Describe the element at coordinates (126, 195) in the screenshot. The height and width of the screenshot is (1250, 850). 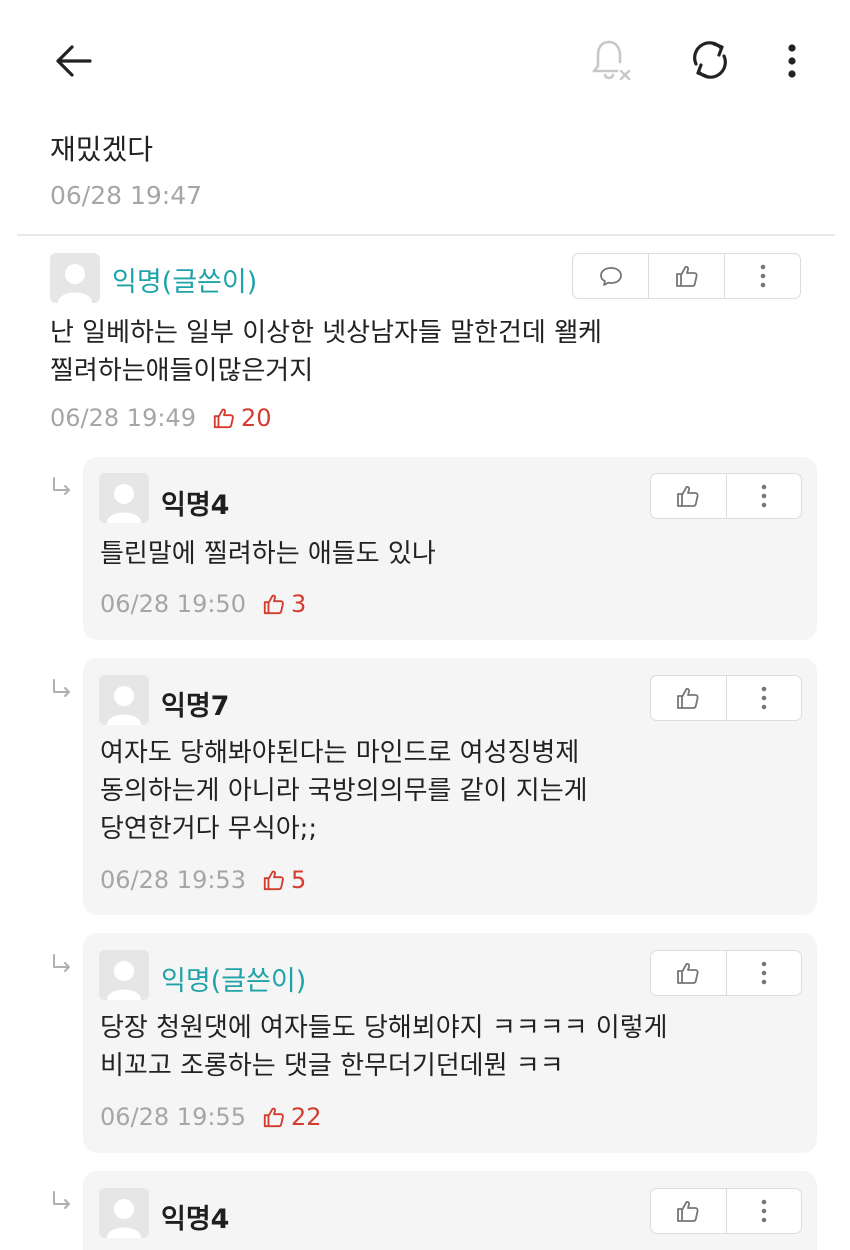
I see `post-timestamp: 06/28 19:47` at that location.